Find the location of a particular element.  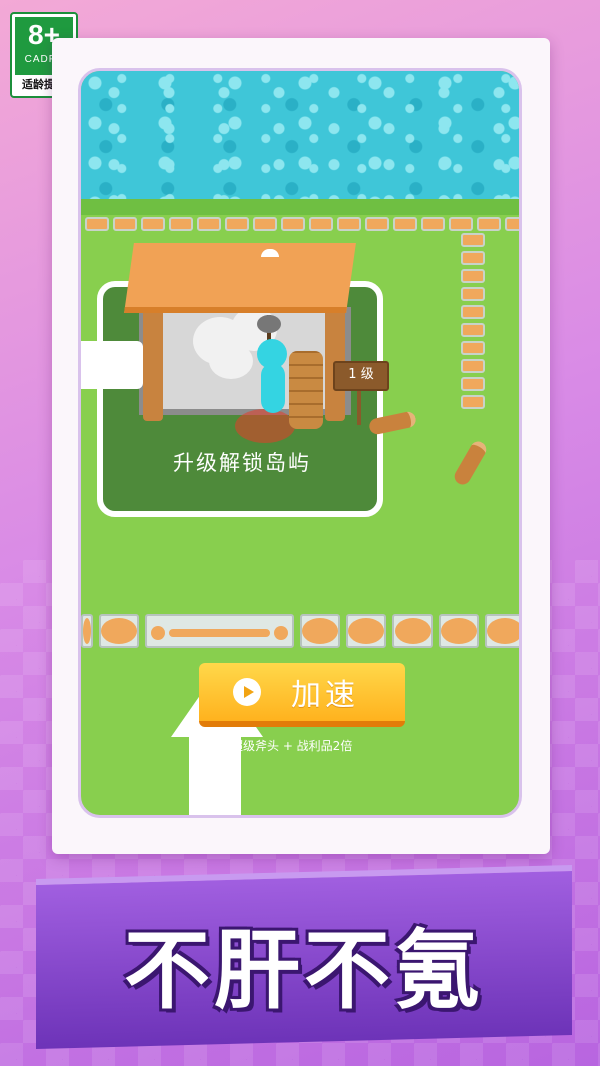

speed-up-button: 加速 is located at coordinates (302, 695).